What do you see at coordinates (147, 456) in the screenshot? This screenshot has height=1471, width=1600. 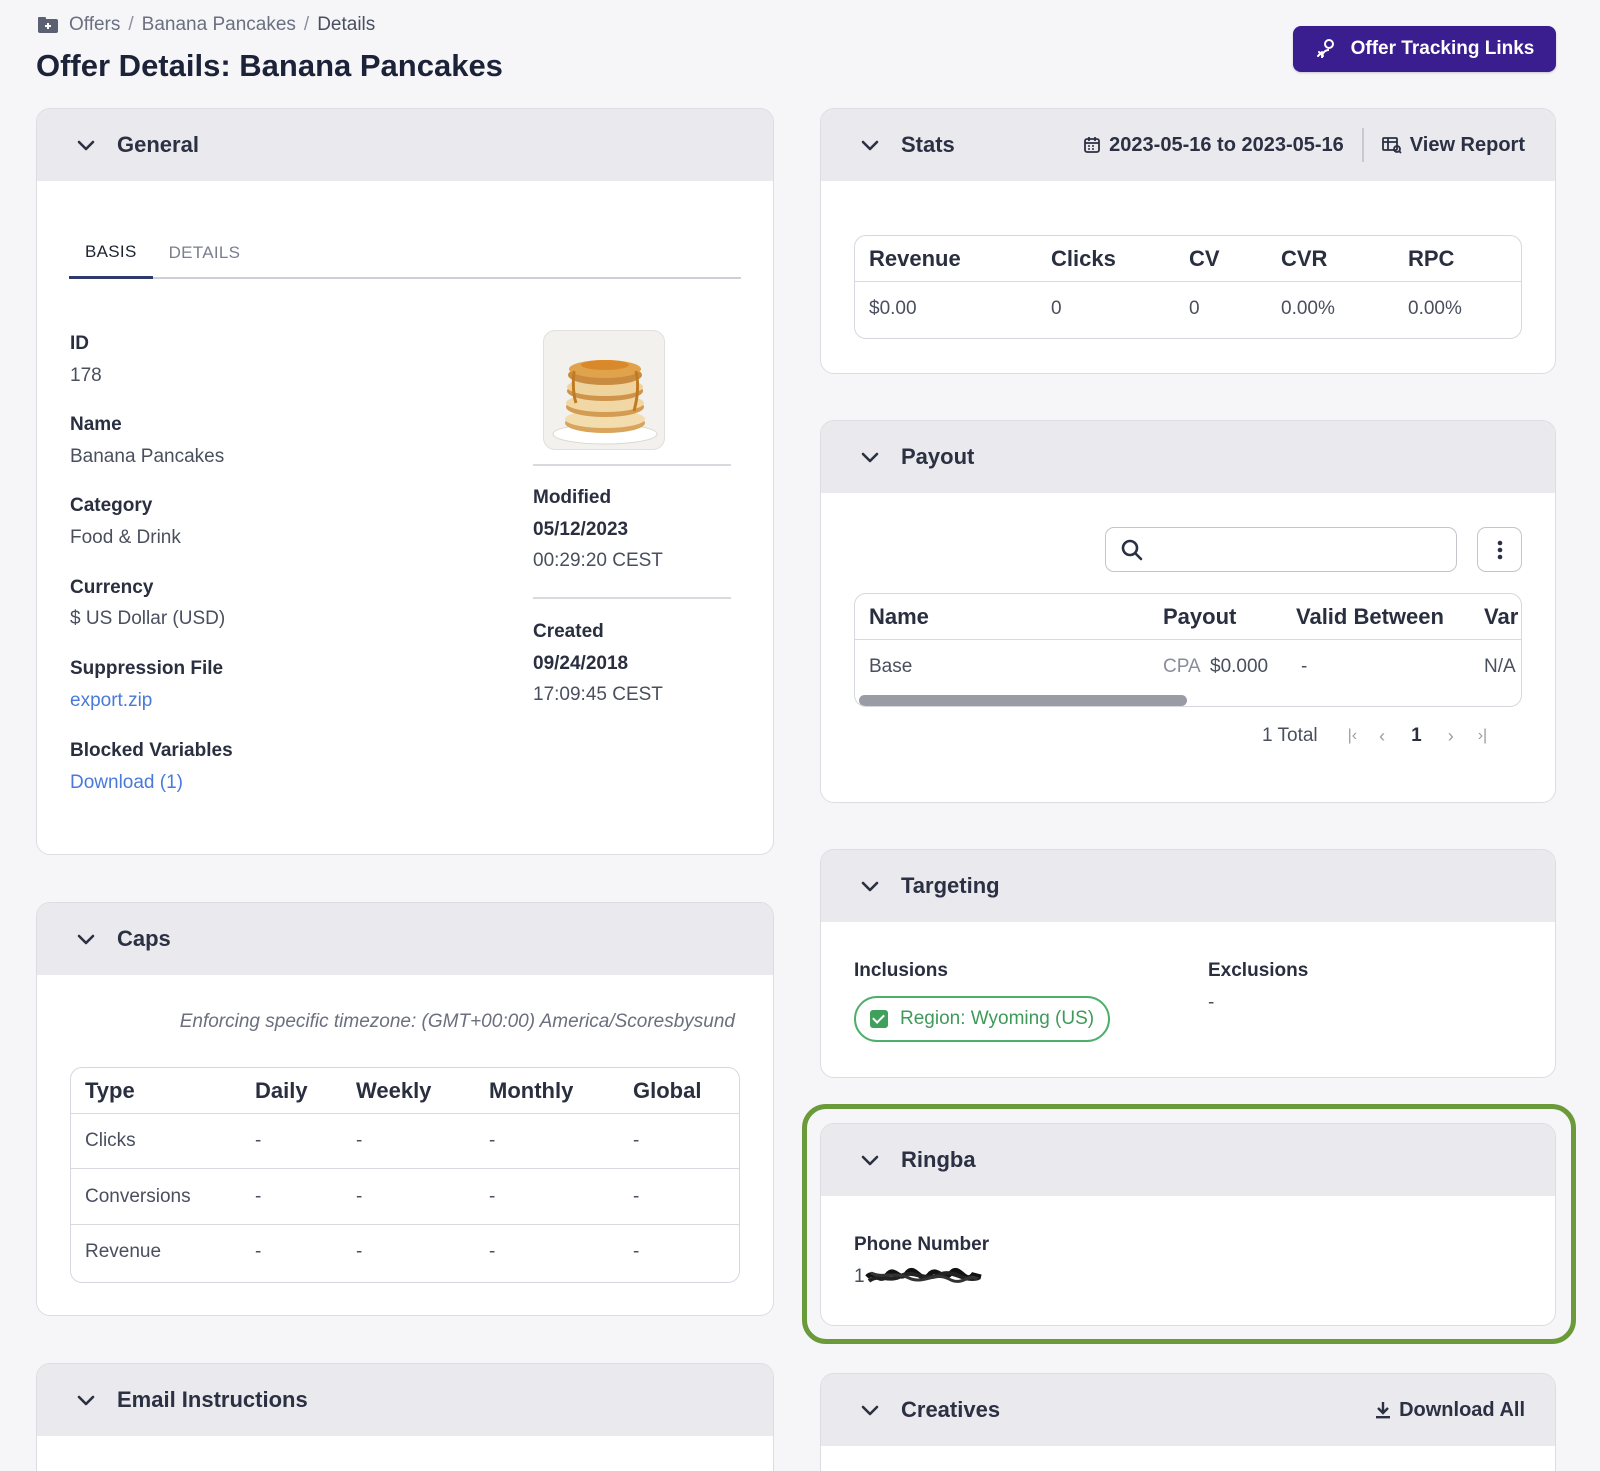 I see `name-value: Banana Pancakes` at bounding box center [147, 456].